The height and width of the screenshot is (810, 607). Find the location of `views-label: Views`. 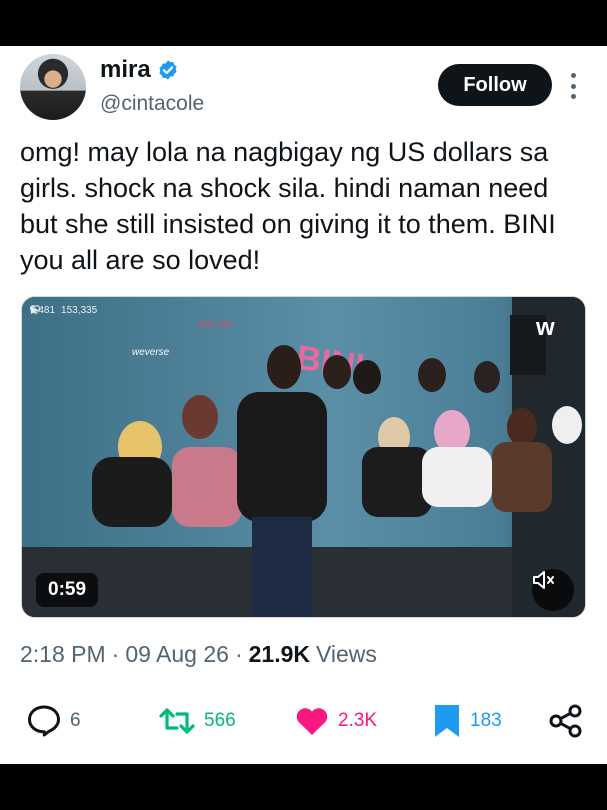

views-label: Views is located at coordinates (346, 654).